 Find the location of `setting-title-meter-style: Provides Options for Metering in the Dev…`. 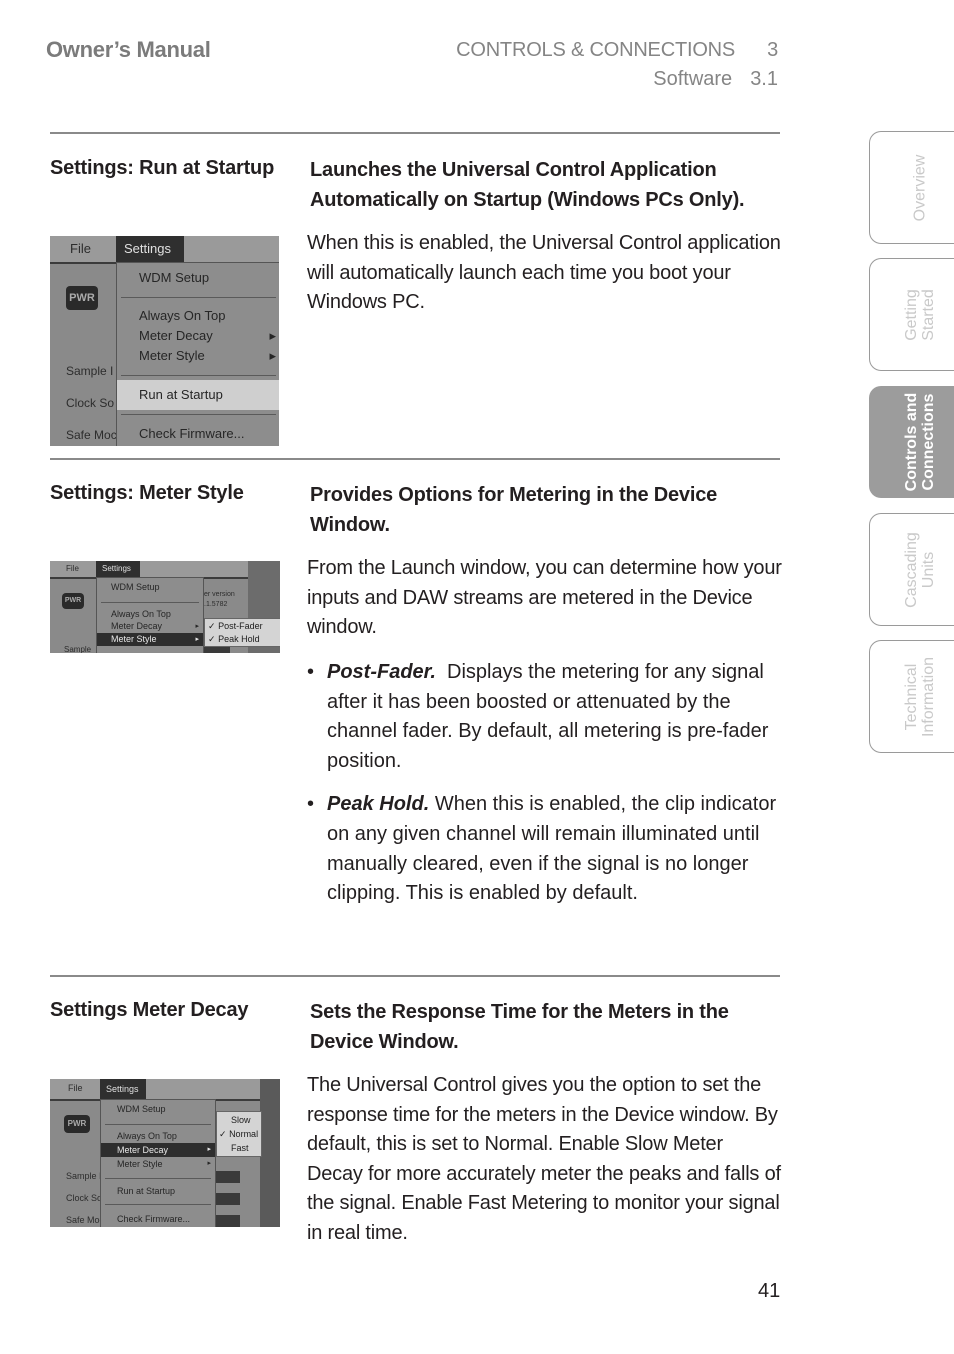

setting-title-meter-style: Provides Options for Metering in the Dev… is located at coordinates (514, 510).